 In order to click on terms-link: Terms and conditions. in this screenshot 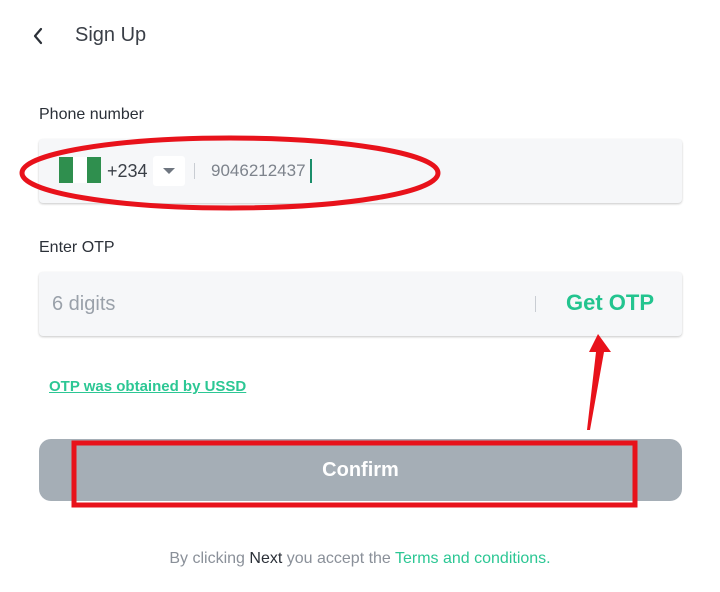, I will do `click(473, 558)`.